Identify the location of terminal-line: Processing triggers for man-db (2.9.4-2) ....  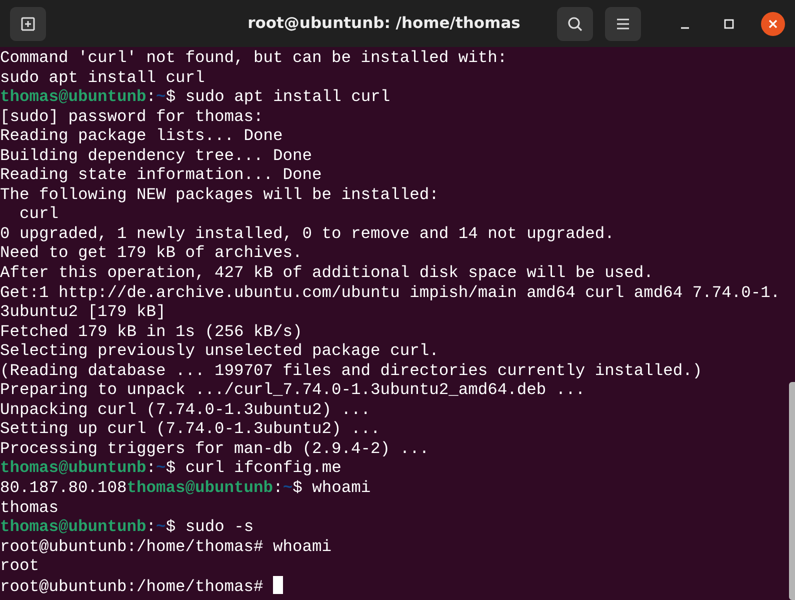
(215, 448).